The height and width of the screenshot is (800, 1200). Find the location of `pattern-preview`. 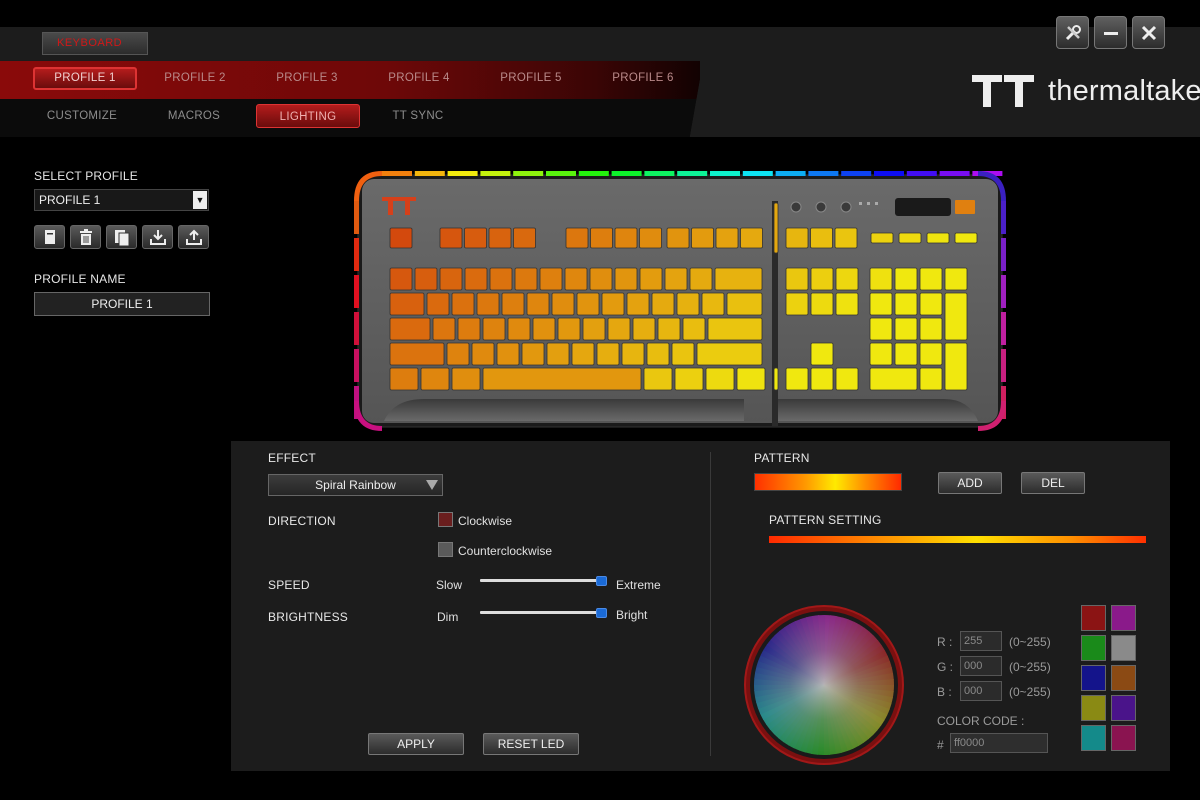

pattern-preview is located at coordinates (828, 482).